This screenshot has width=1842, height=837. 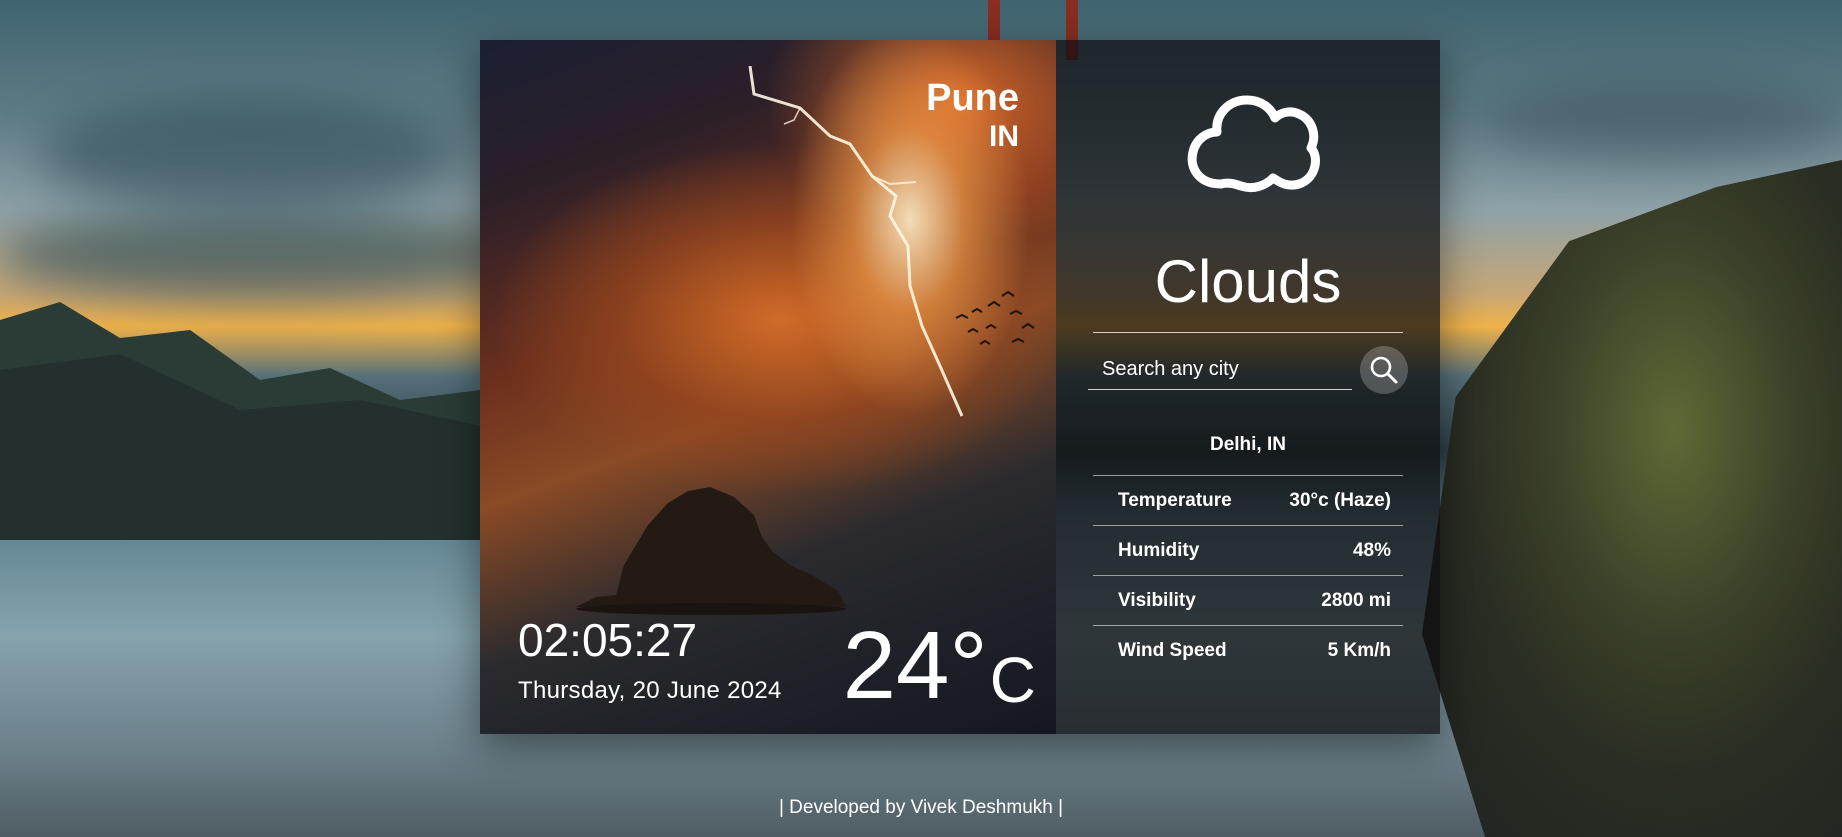 What do you see at coordinates (1247, 444) in the screenshot?
I see `searched-city: Delhi, IN` at bounding box center [1247, 444].